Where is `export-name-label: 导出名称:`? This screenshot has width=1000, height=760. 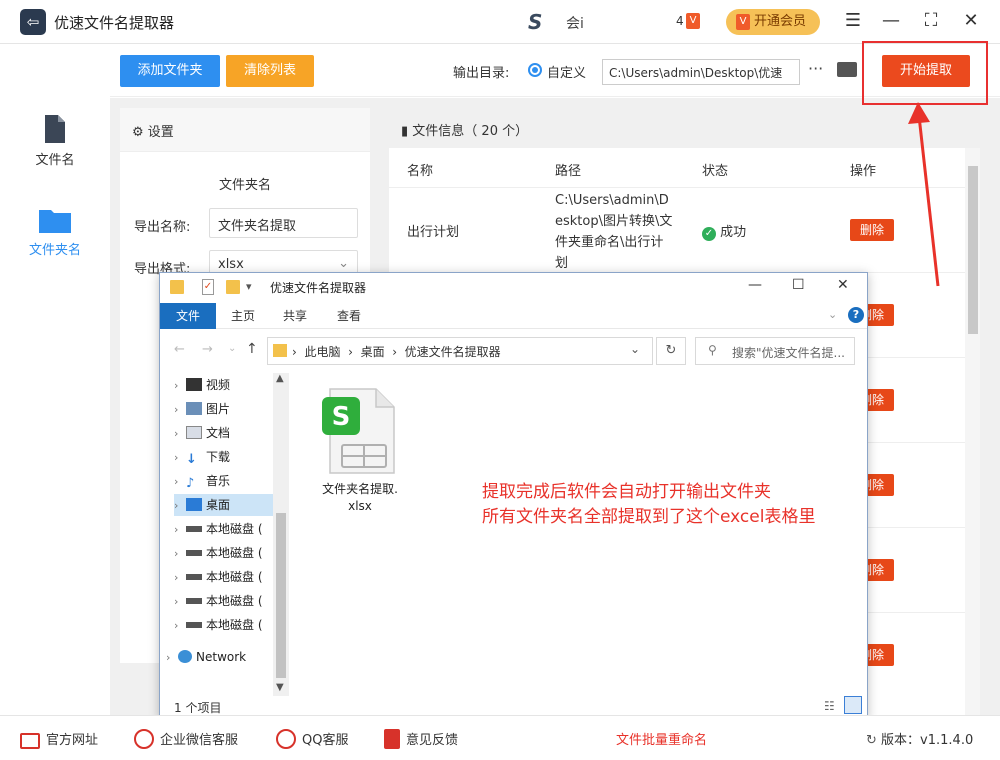
export-name-label: 导出名称: is located at coordinates (162, 227).